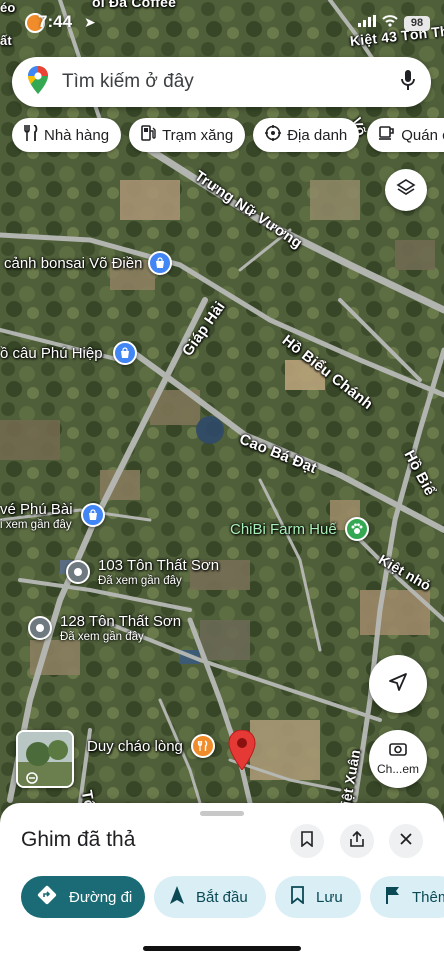 The width and height of the screenshot is (444, 960). I want to click on microphone-icon, so click(408, 82).